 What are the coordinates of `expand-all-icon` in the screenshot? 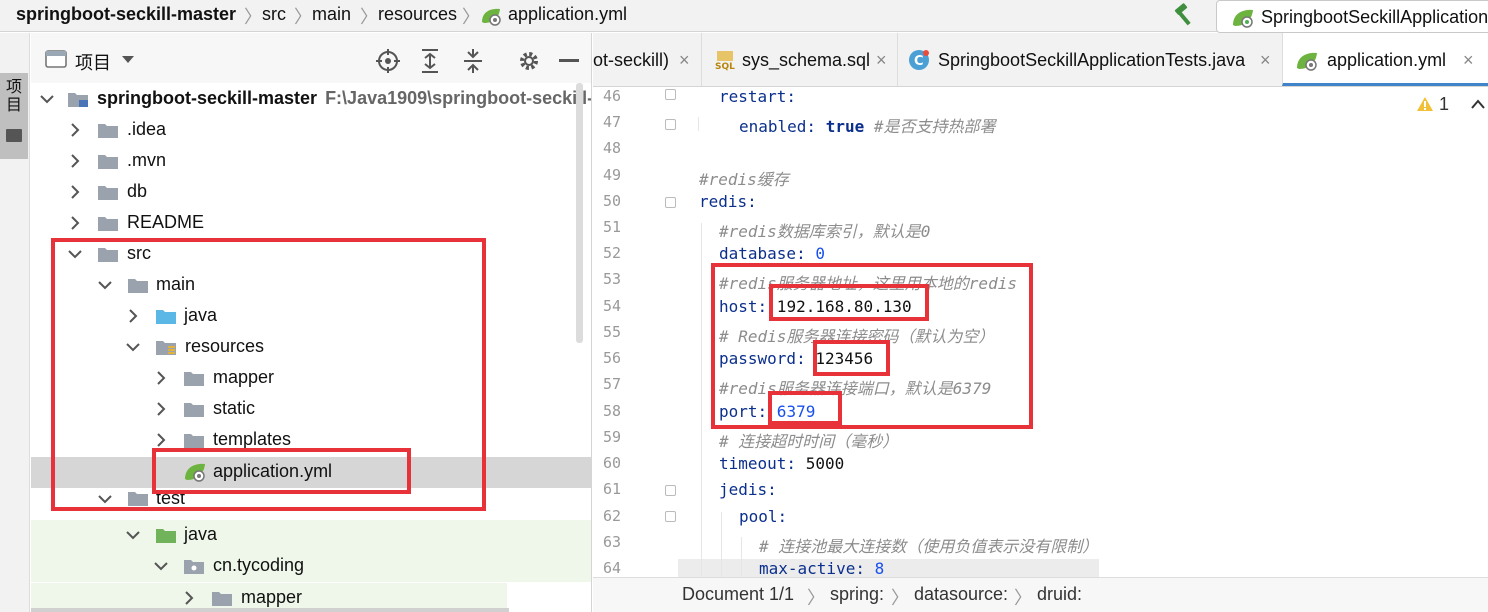 It's located at (430, 61).